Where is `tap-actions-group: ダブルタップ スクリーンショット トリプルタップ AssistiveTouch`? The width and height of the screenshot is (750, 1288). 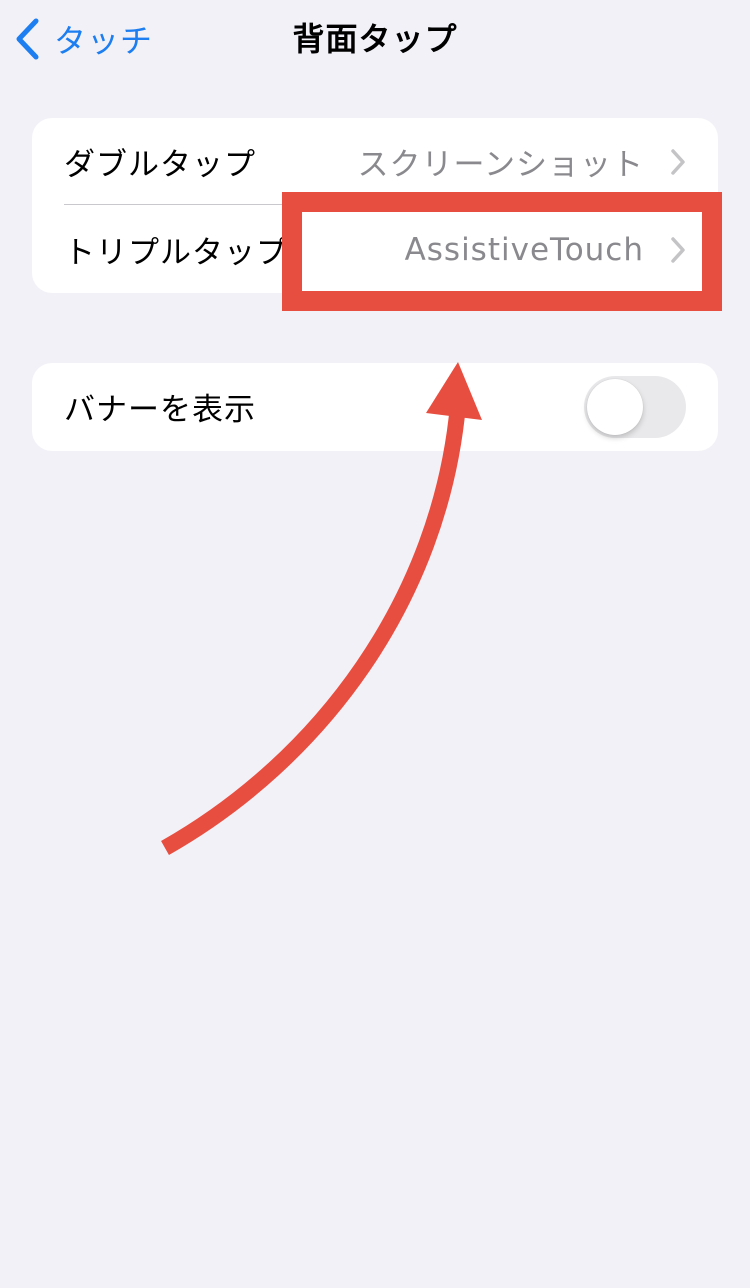 tap-actions-group: ダブルタップ スクリーンショット トリプルタップ AssistiveTouch is located at coordinates (375, 205).